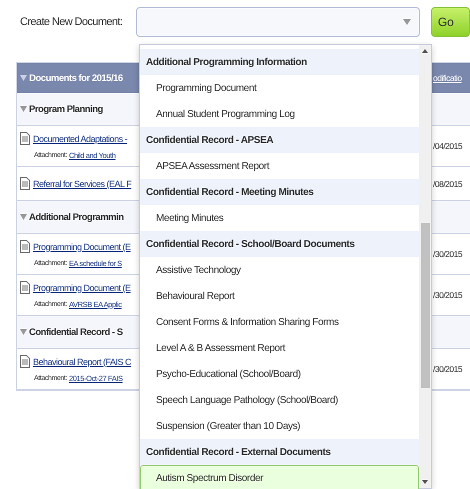 This screenshot has height=489, width=470. What do you see at coordinates (279, 244) in the screenshot?
I see `option-group-label: Confidential Record - School/Board Documents` at bounding box center [279, 244].